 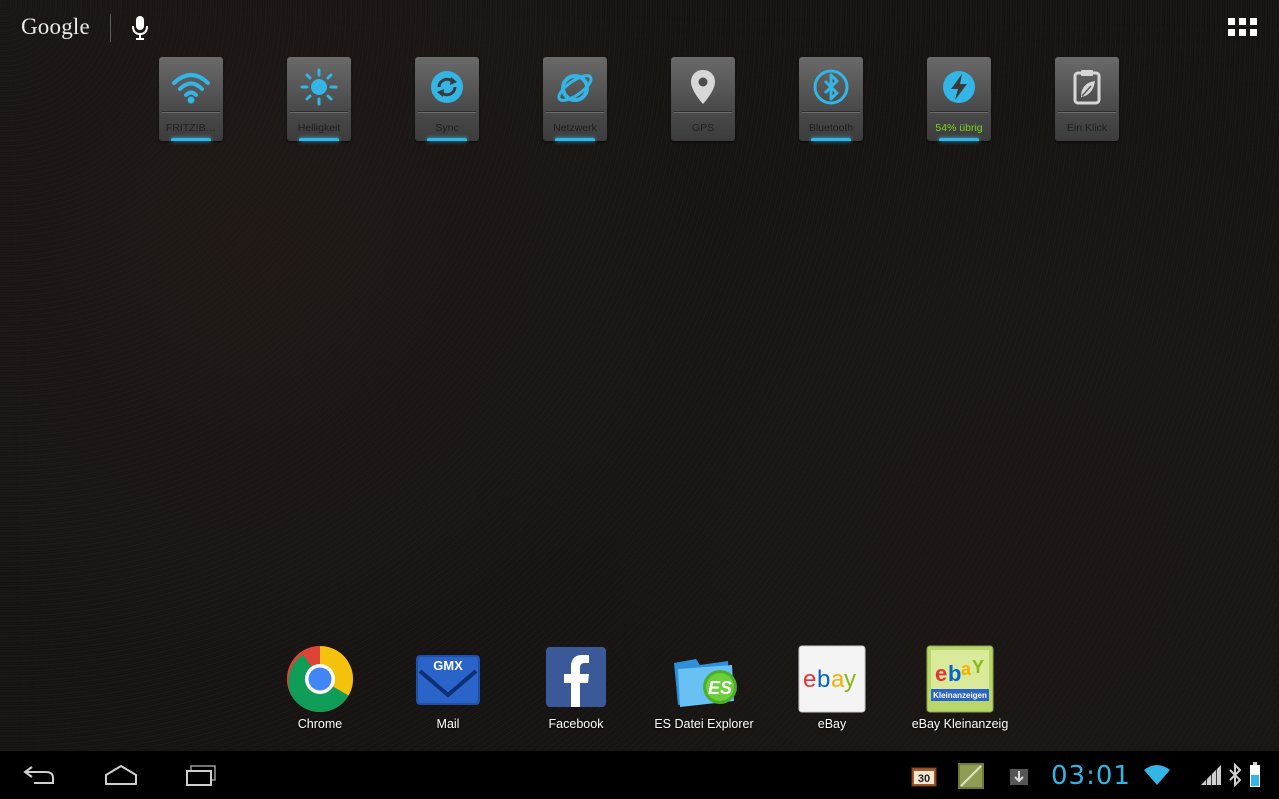 I want to click on bluetooth-icon, so click(x=831, y=87).